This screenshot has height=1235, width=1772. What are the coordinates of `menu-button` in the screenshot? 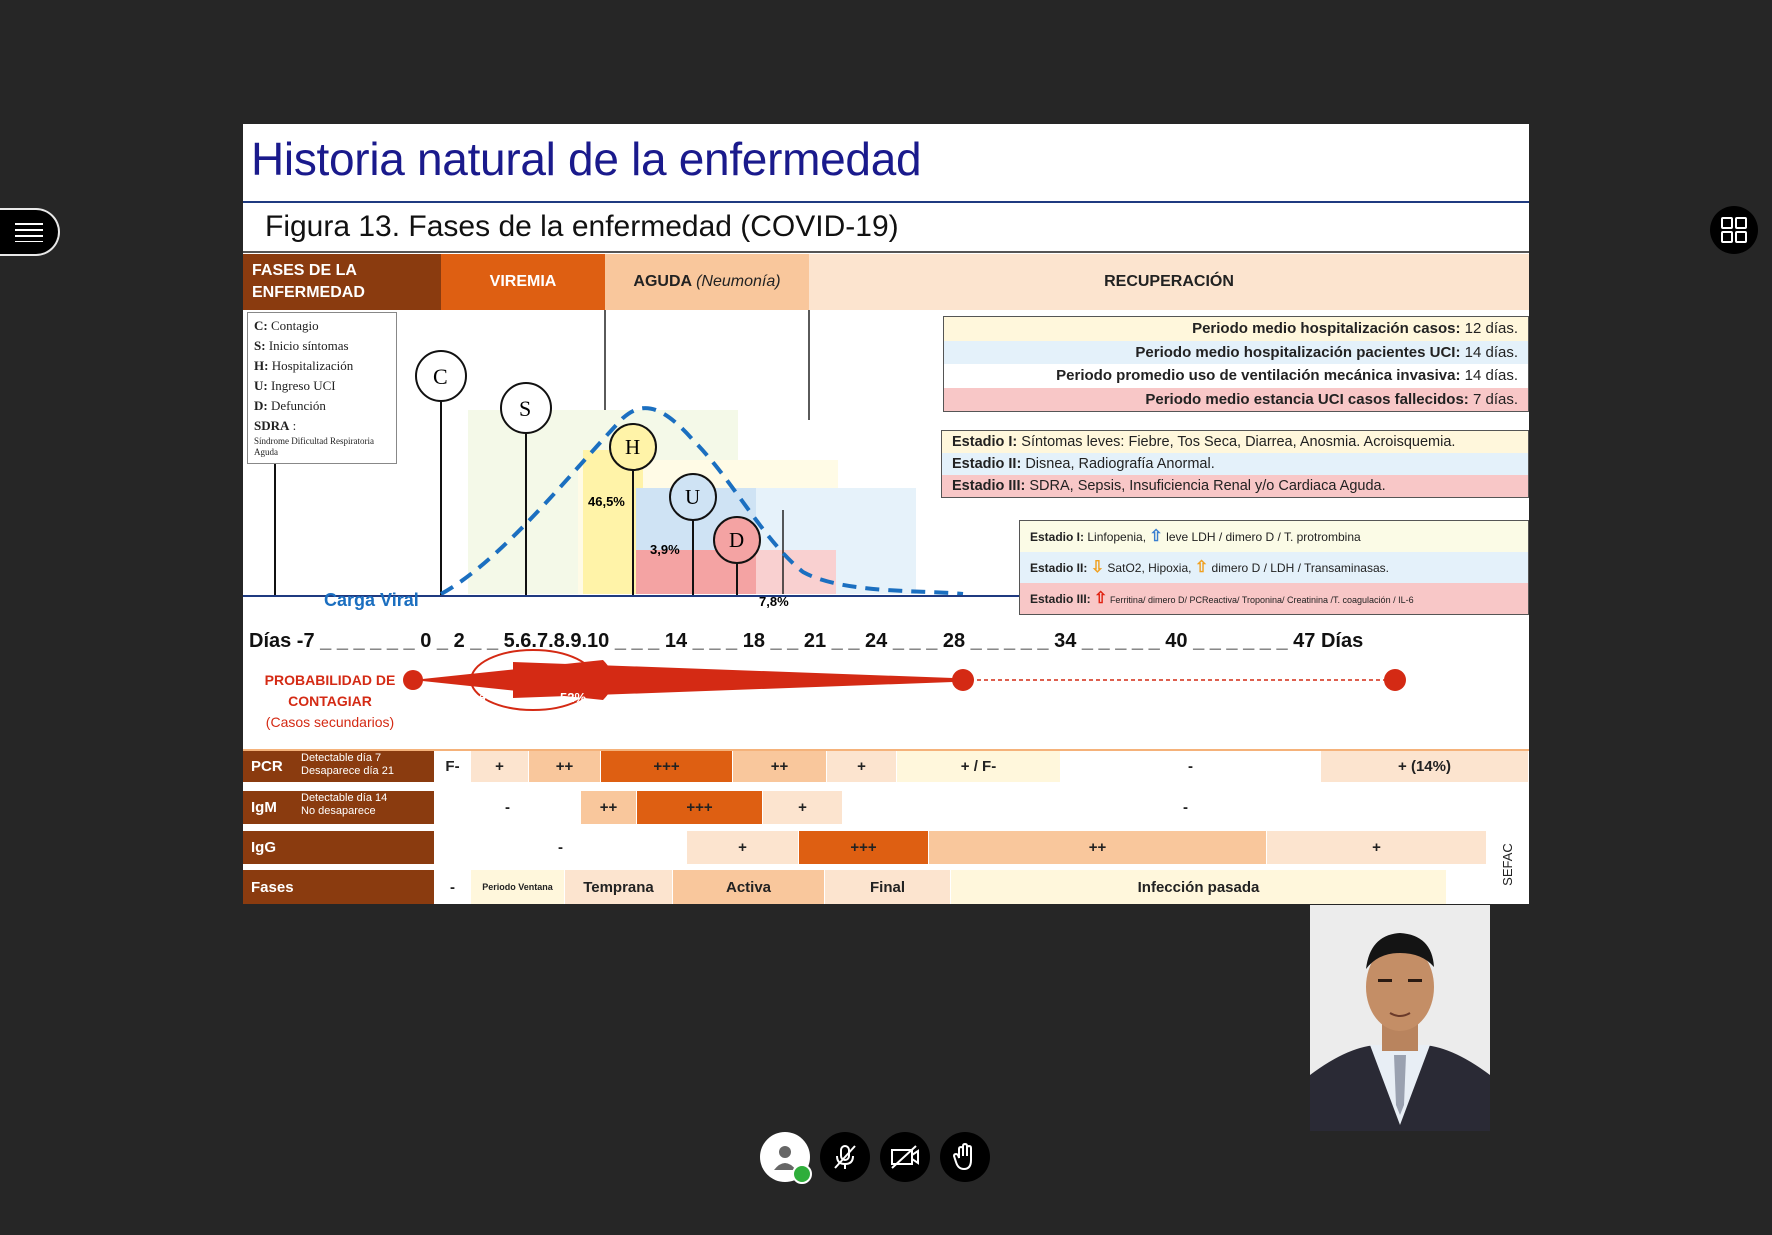 It's located at (30, 232).